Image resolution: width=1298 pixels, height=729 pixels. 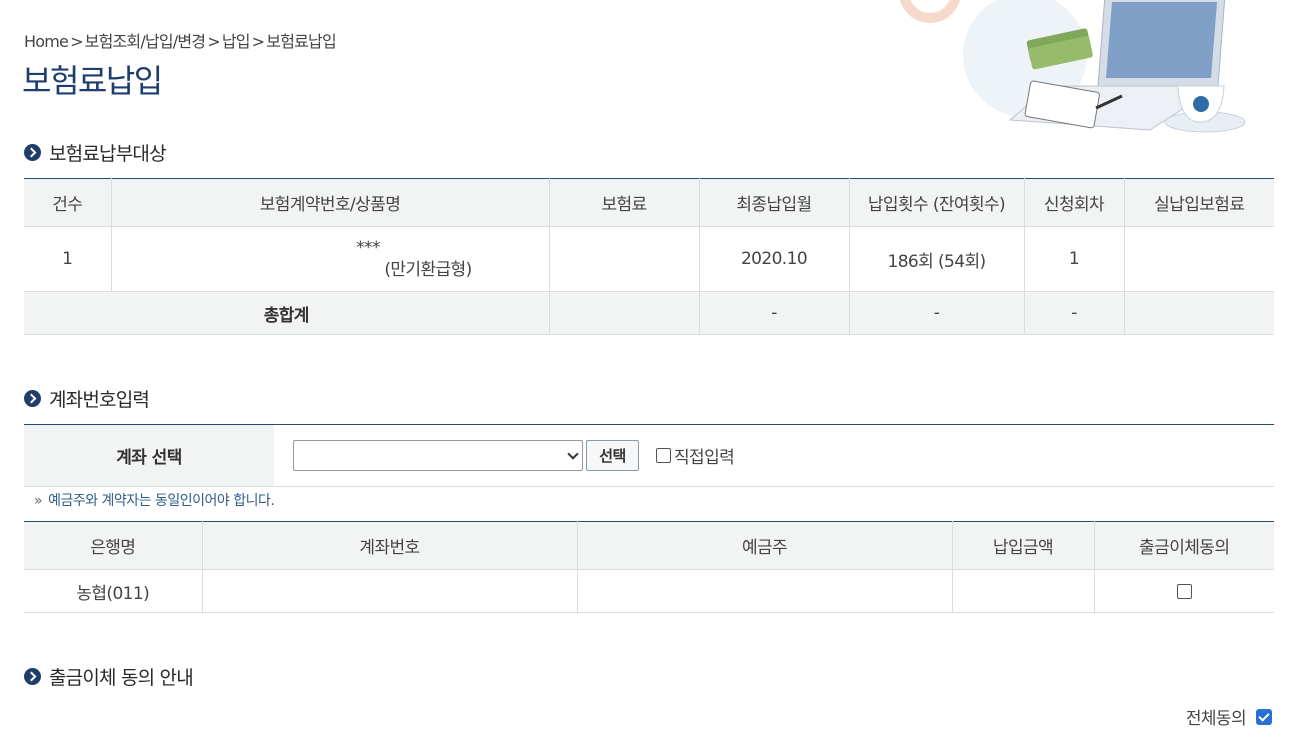 What do you see at coordinates (67, 202) in the screenshot?
I see `col-header-count: 건수` at bounding box center [67, 202].